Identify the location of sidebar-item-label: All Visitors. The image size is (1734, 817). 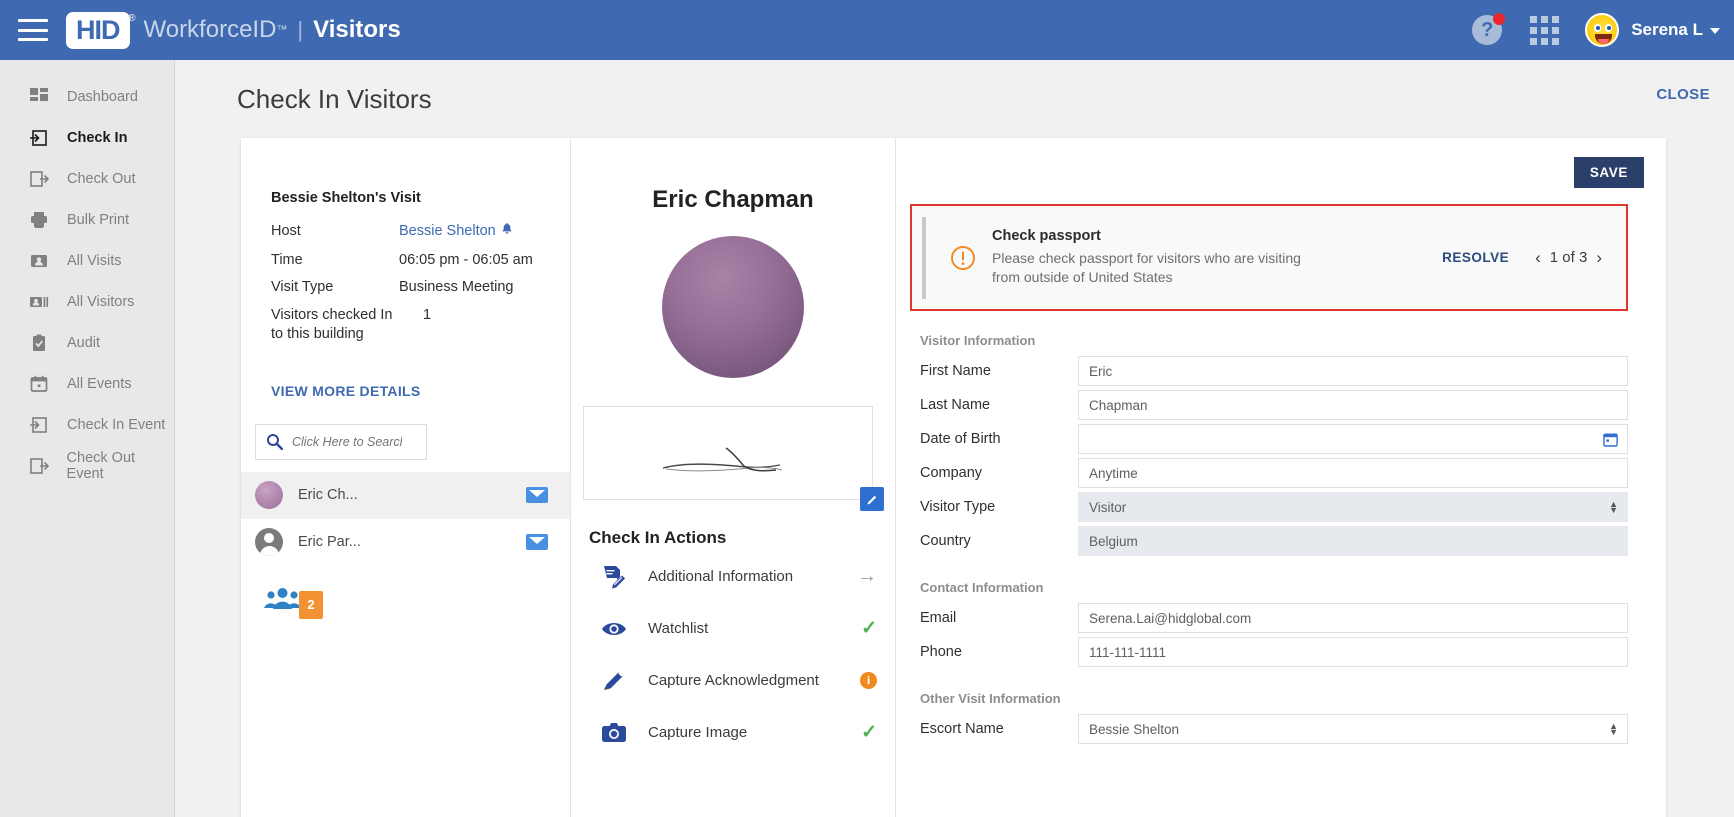
(101, 301).